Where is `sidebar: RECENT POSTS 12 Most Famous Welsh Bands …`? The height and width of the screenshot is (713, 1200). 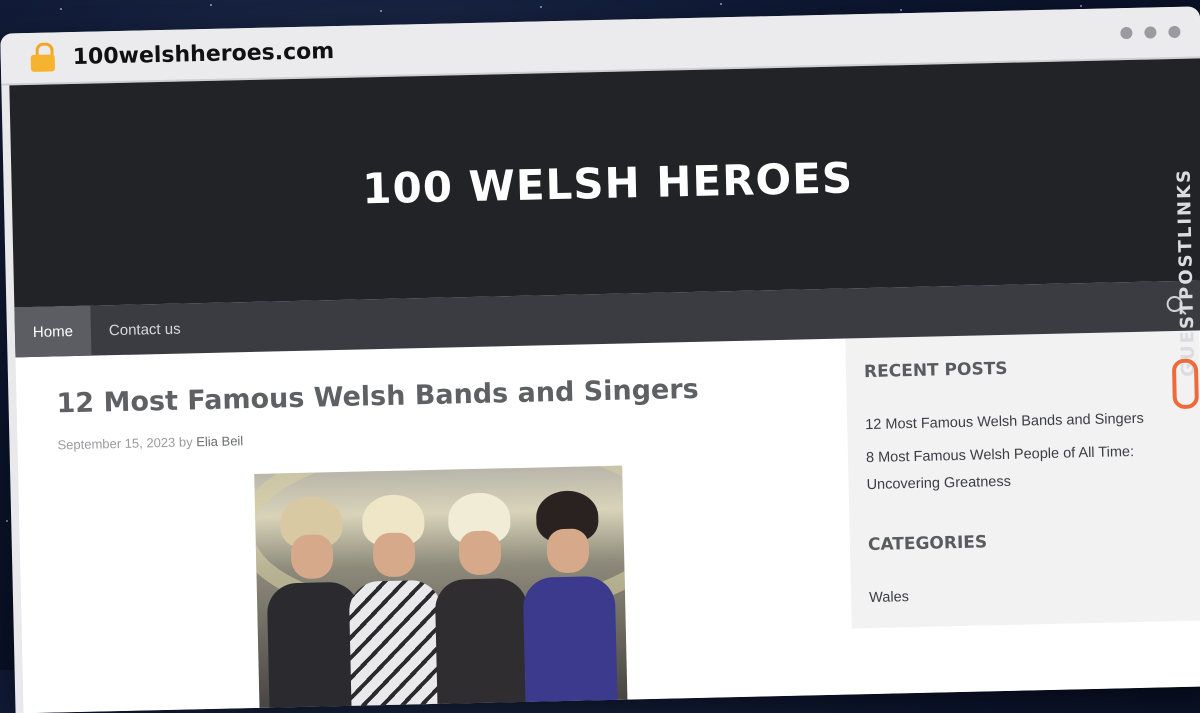
sidebar: RECENT POSTS 12 Most Famous Welsh Bands … is located at coordinates (1022, 479).